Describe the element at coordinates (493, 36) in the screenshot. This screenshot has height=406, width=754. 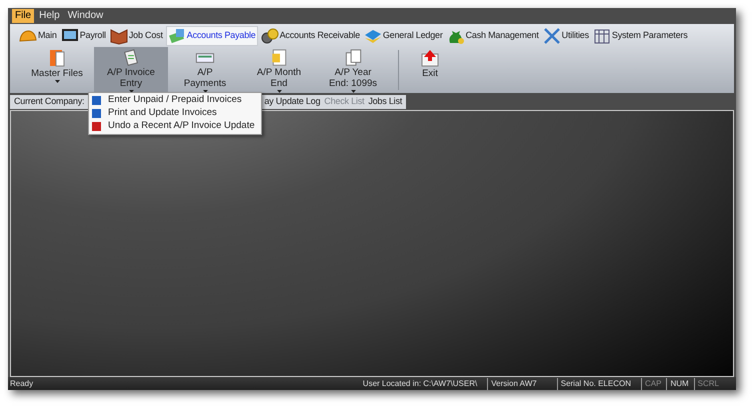
I see `module-tab: Cash Management` at that location.